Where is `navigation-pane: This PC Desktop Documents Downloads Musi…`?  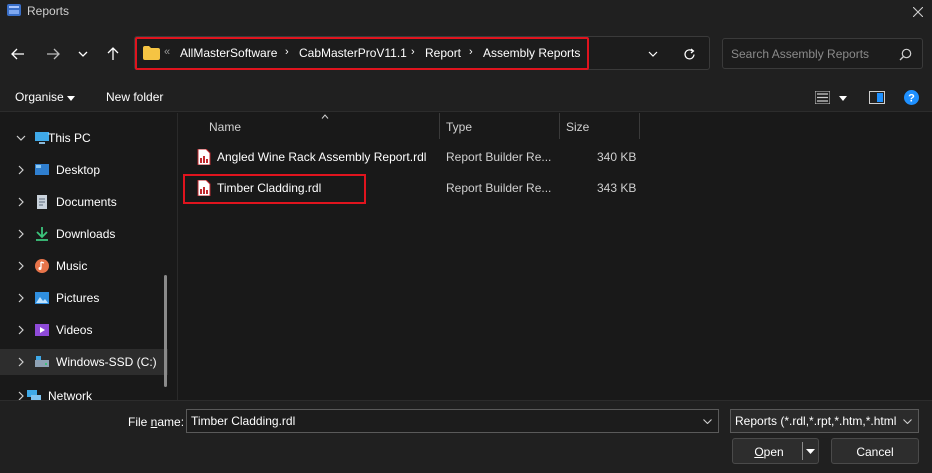 navigation-pane: This PC Desktop Documents Downloads Musi… is located at coordinates (88, 256).